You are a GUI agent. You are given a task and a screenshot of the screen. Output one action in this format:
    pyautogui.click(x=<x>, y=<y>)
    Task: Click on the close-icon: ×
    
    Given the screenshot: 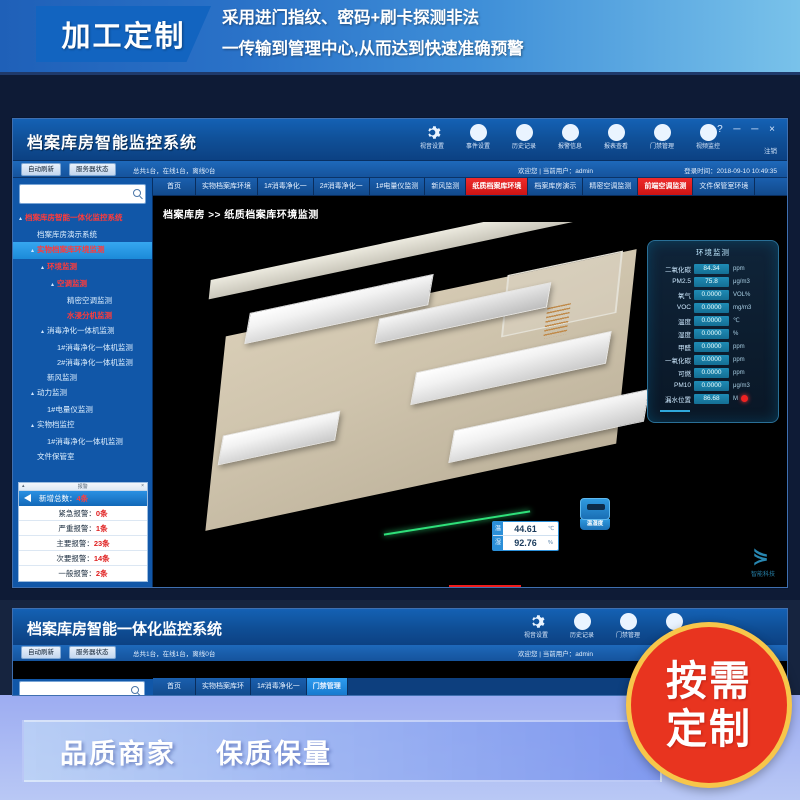 What is the action you would take?
    pyautogui.click(x=142, y=486)
    